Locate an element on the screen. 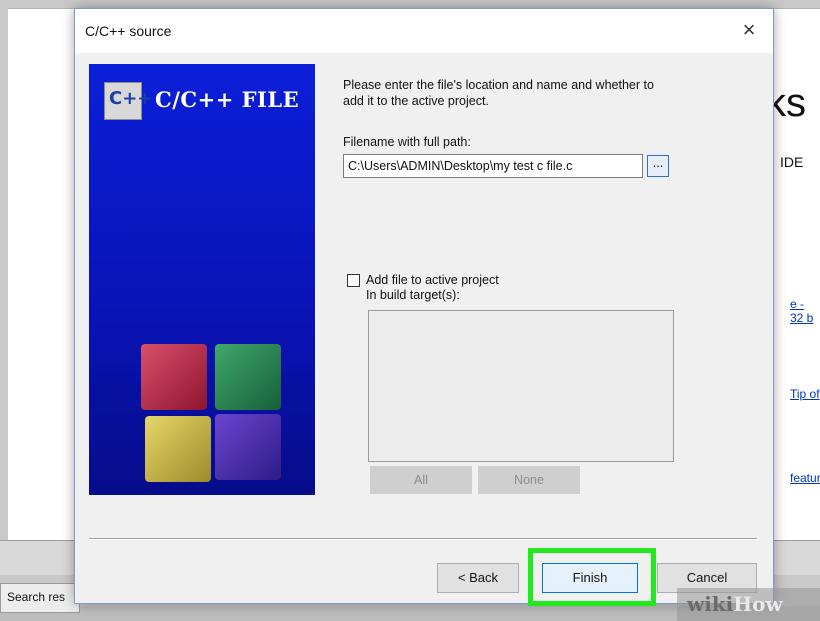 The image size is (820, 621). footer-separator is located at coordinates (423, 539).